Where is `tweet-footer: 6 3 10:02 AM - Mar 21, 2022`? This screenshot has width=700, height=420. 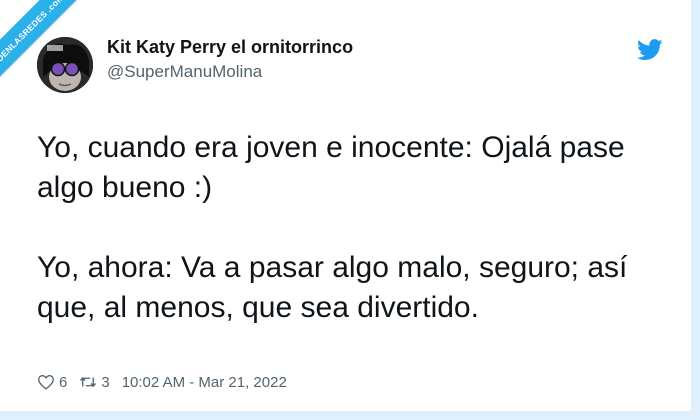 tweet-footer: 6 3 10:02 AM - Mar 21, 2022 is located at coordinates (162, 382).